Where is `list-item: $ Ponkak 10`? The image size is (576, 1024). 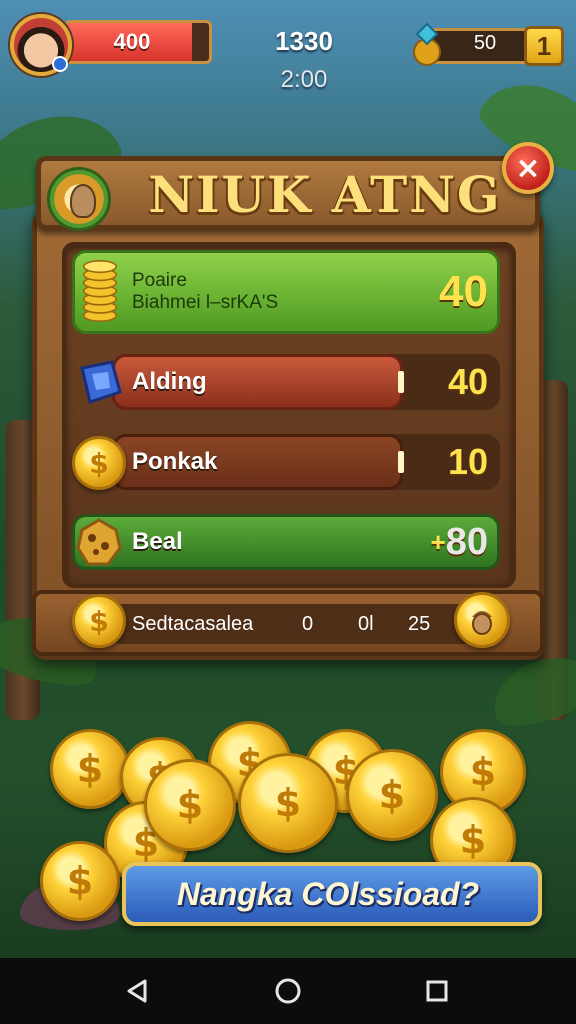
list-item: $ Ponkak 10 is located at coordinates (287, 468).